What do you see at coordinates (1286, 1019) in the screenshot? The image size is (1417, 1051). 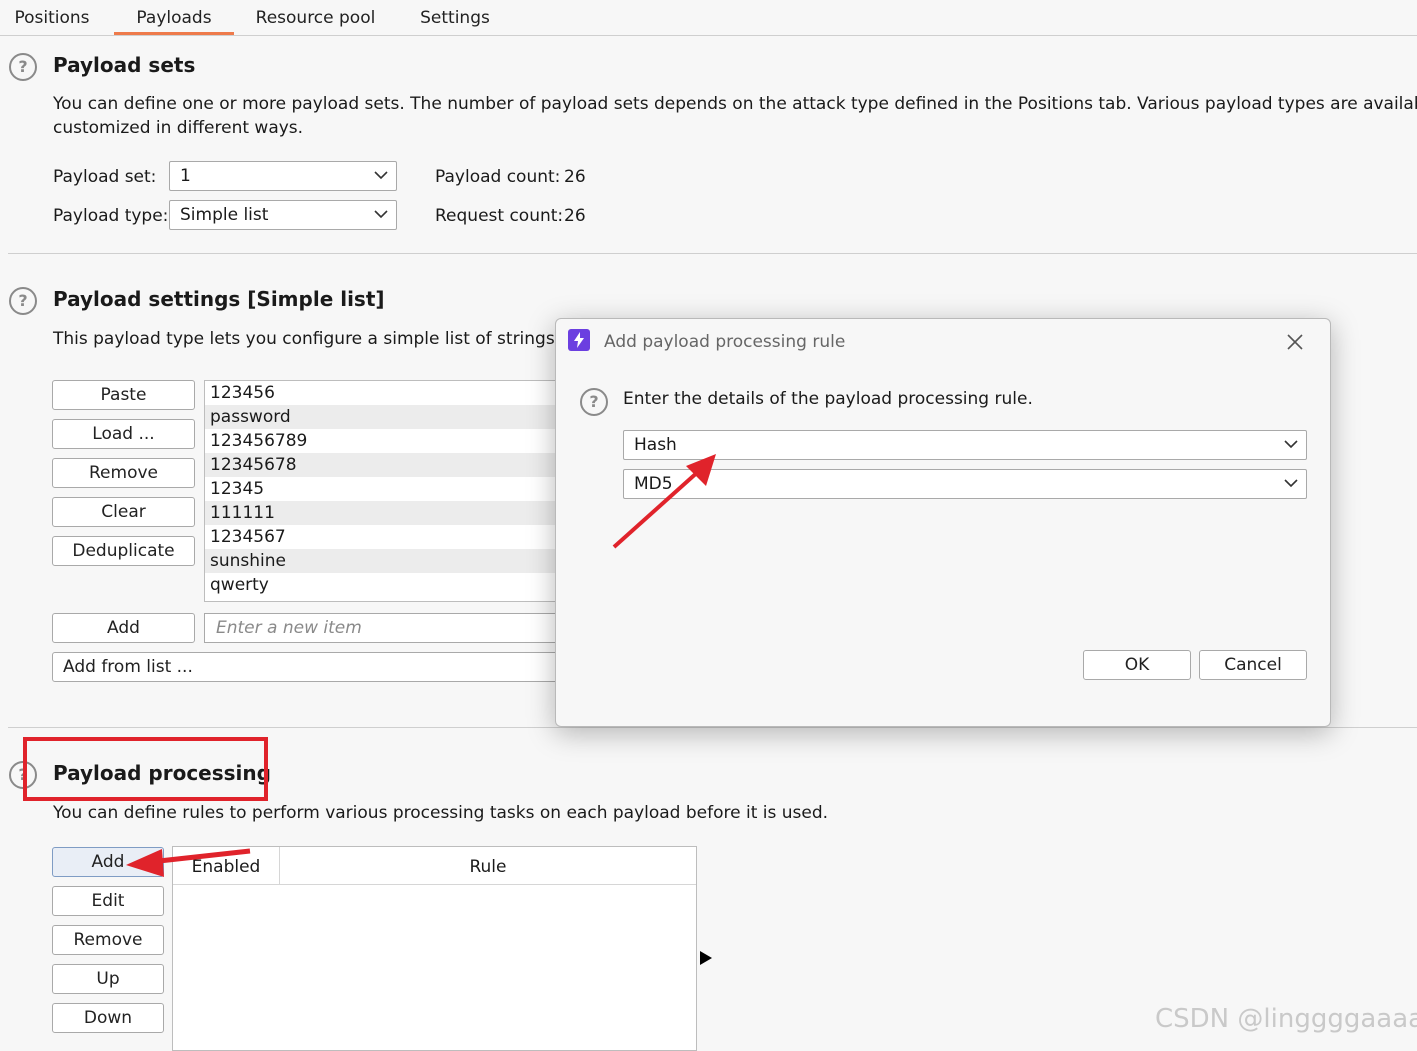 I see `watermark-text: CSDN @linggggaaaa` at bounding box center [1286, 1019].